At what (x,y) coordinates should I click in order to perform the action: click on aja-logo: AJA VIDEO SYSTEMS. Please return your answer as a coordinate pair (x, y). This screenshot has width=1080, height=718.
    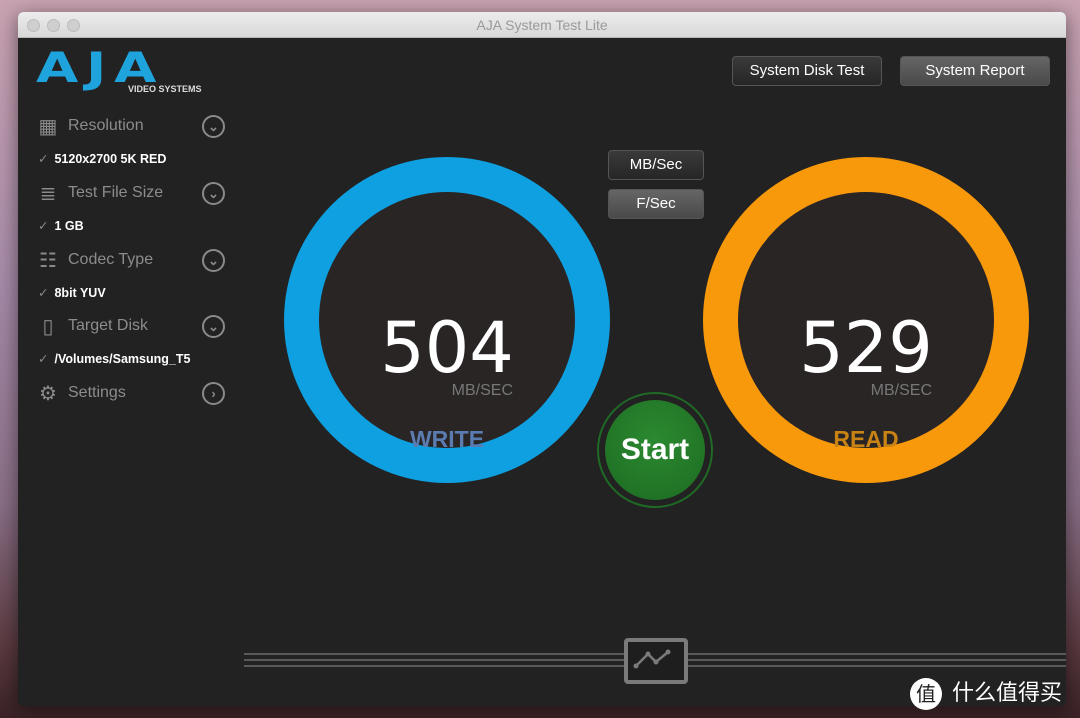
    Looking at the image, I should click on (119, 69).